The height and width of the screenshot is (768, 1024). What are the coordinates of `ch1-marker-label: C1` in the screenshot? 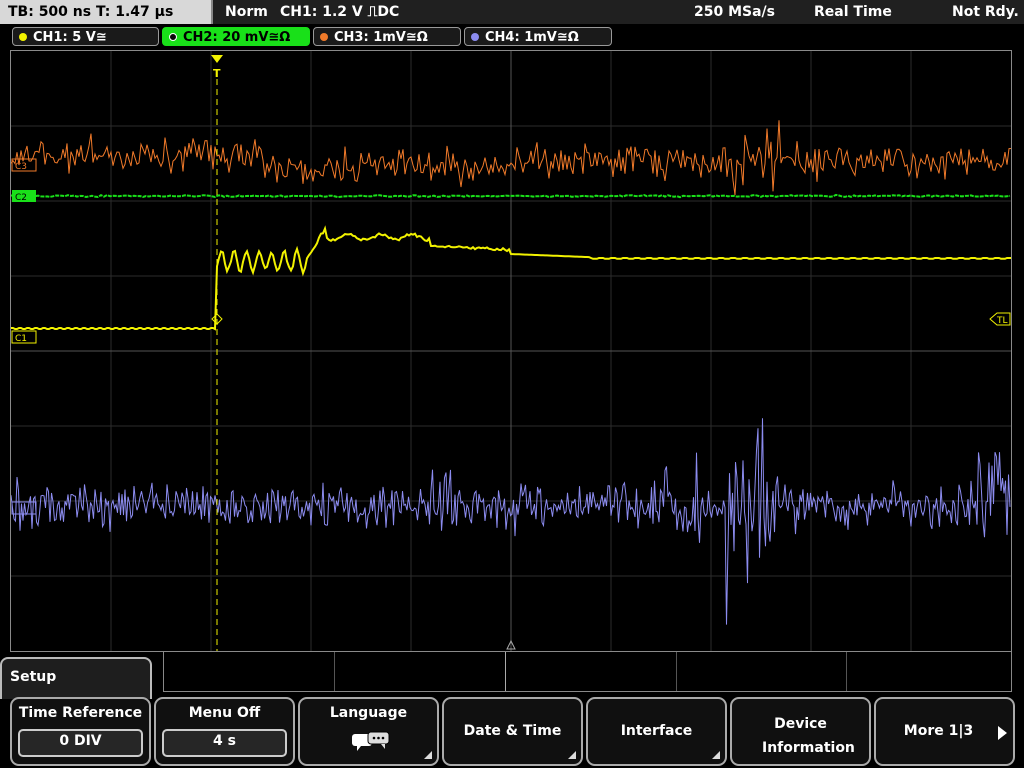 It's located at (21, 339).